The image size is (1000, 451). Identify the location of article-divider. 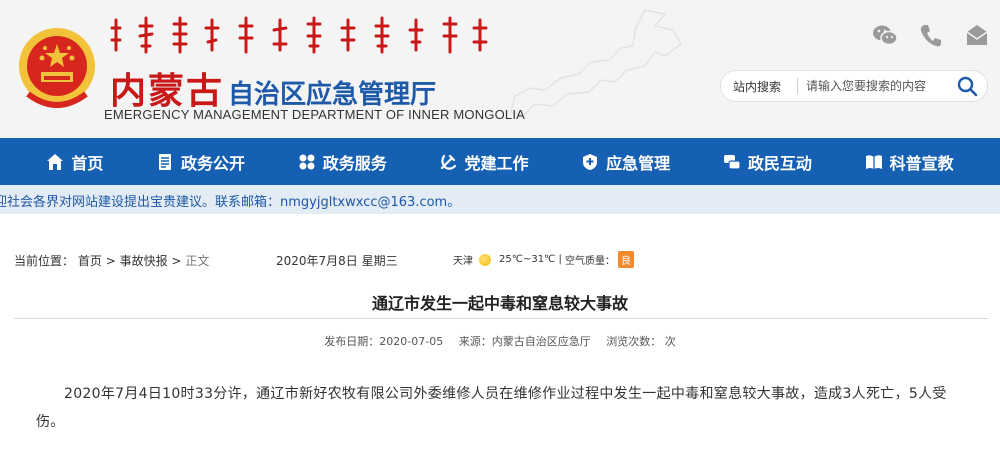
(501, 318).